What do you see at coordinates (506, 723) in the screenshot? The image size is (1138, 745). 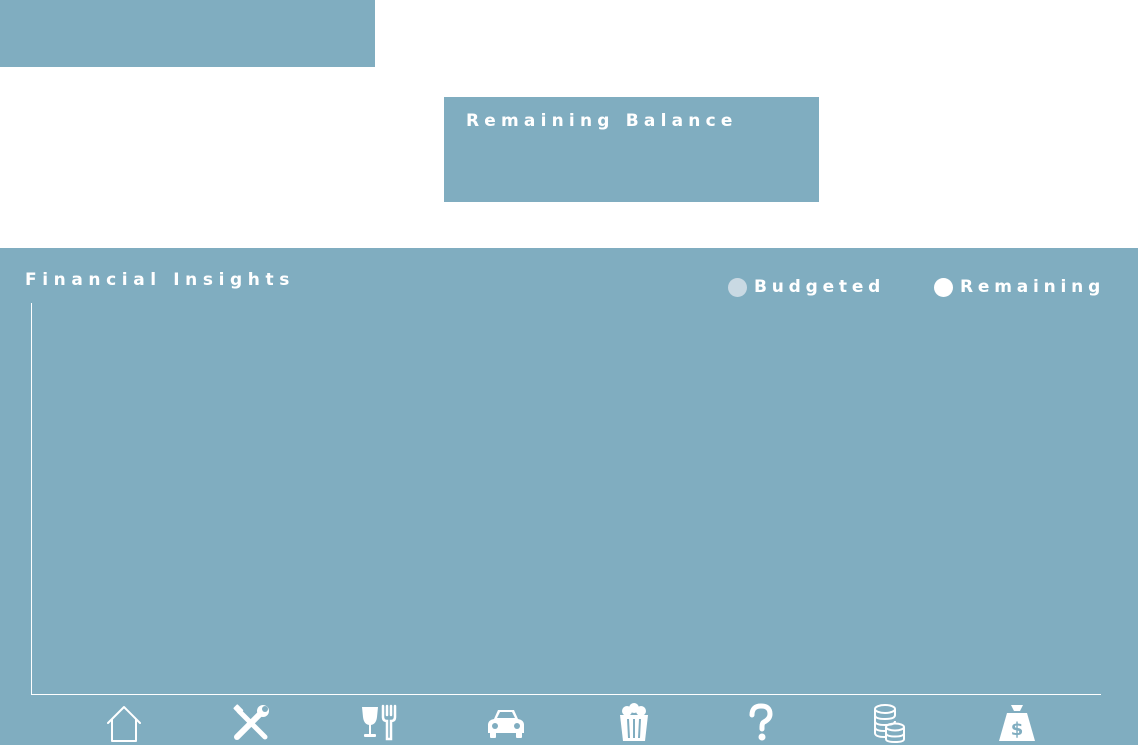 I see `car-icon` at bounding box center [506, 723].